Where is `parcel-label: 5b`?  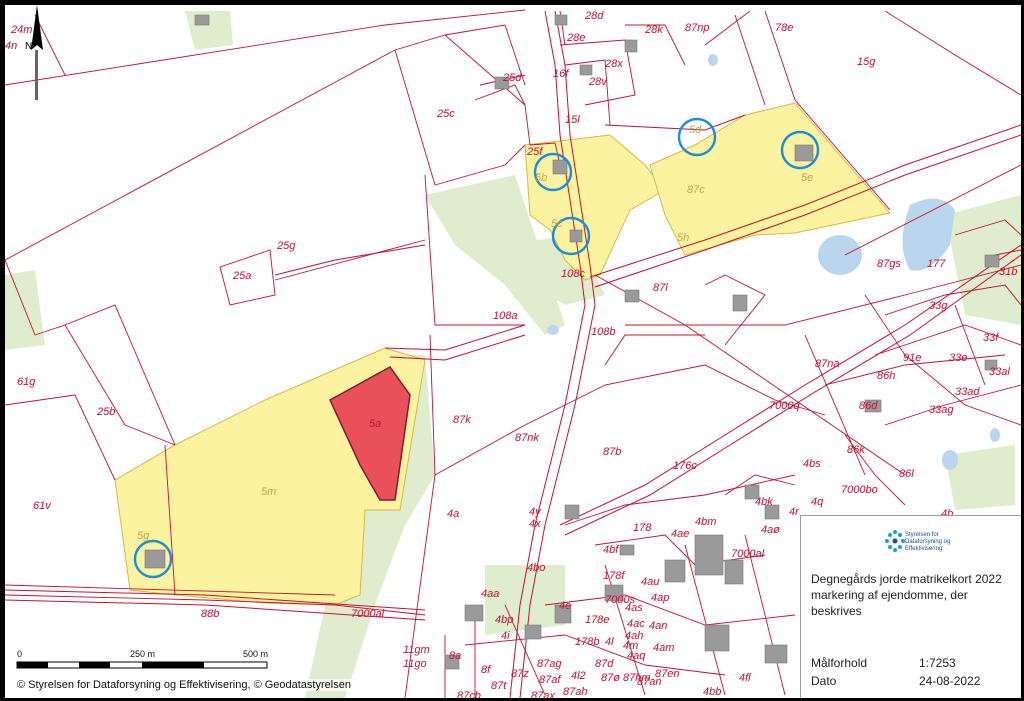
parcel-label: 5b is located at coordinates (541, 178).